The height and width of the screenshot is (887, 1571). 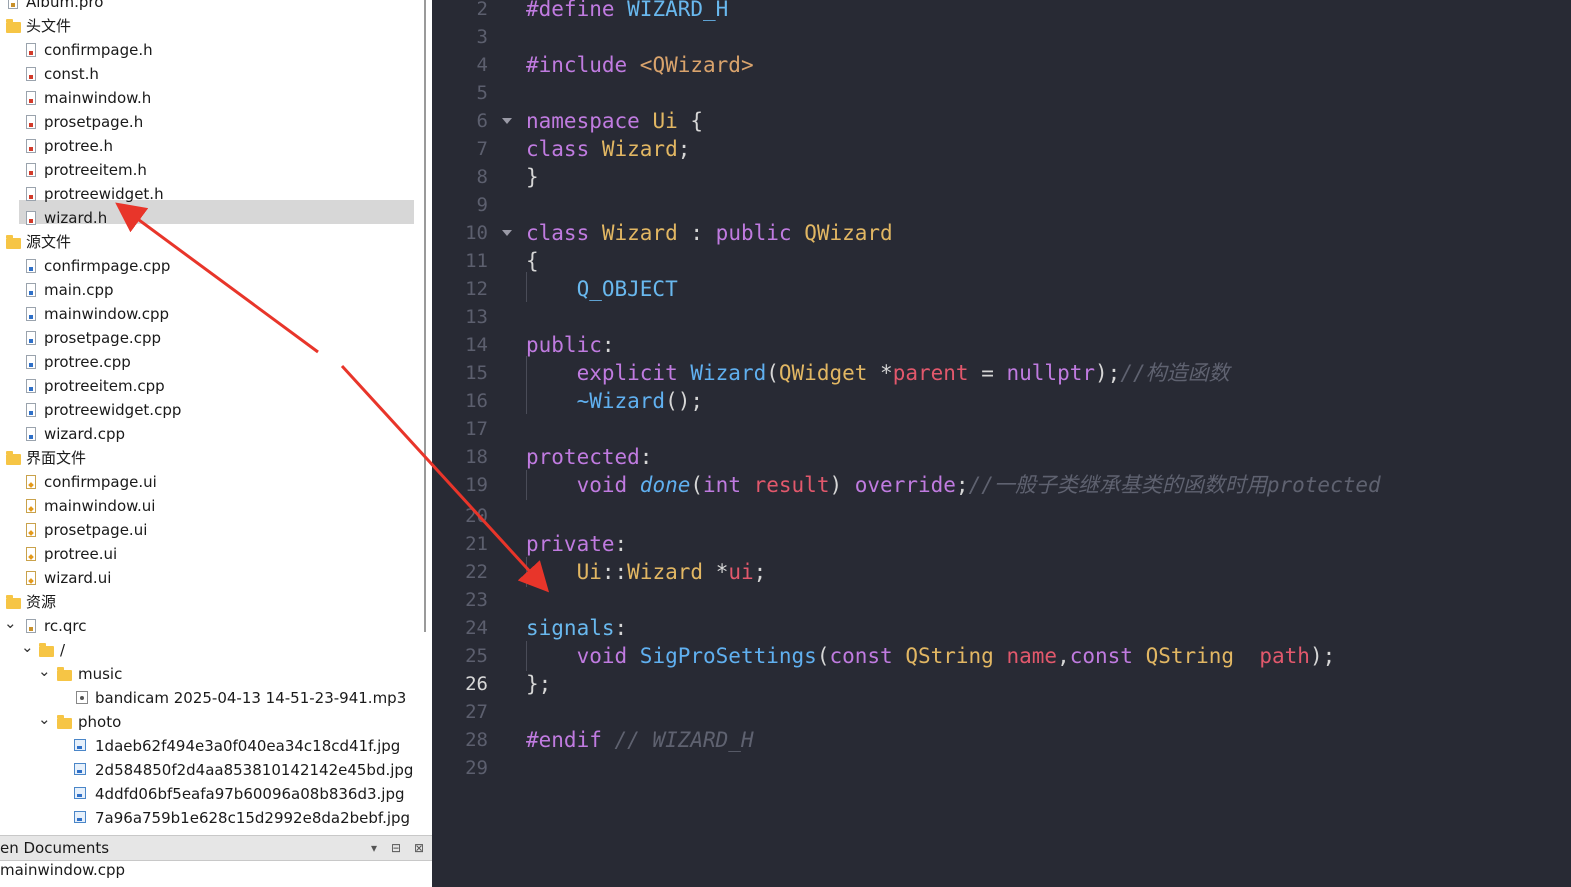 I want to click on code-token: ();, so click(x=684, y=401).